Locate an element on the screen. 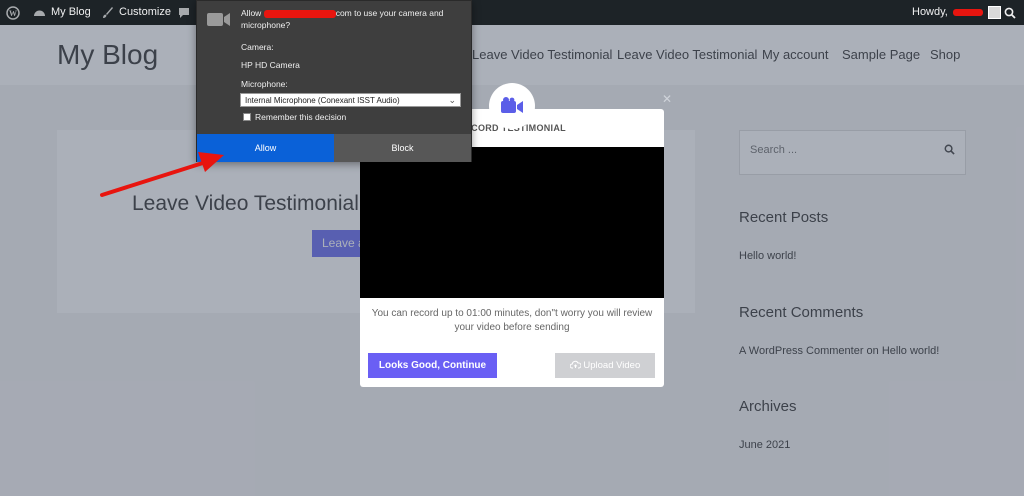 Image resolution: width=1024 pixels, height=496 pixels. admin-bar-customize-link: Customize is located at coordinates (136, 12).